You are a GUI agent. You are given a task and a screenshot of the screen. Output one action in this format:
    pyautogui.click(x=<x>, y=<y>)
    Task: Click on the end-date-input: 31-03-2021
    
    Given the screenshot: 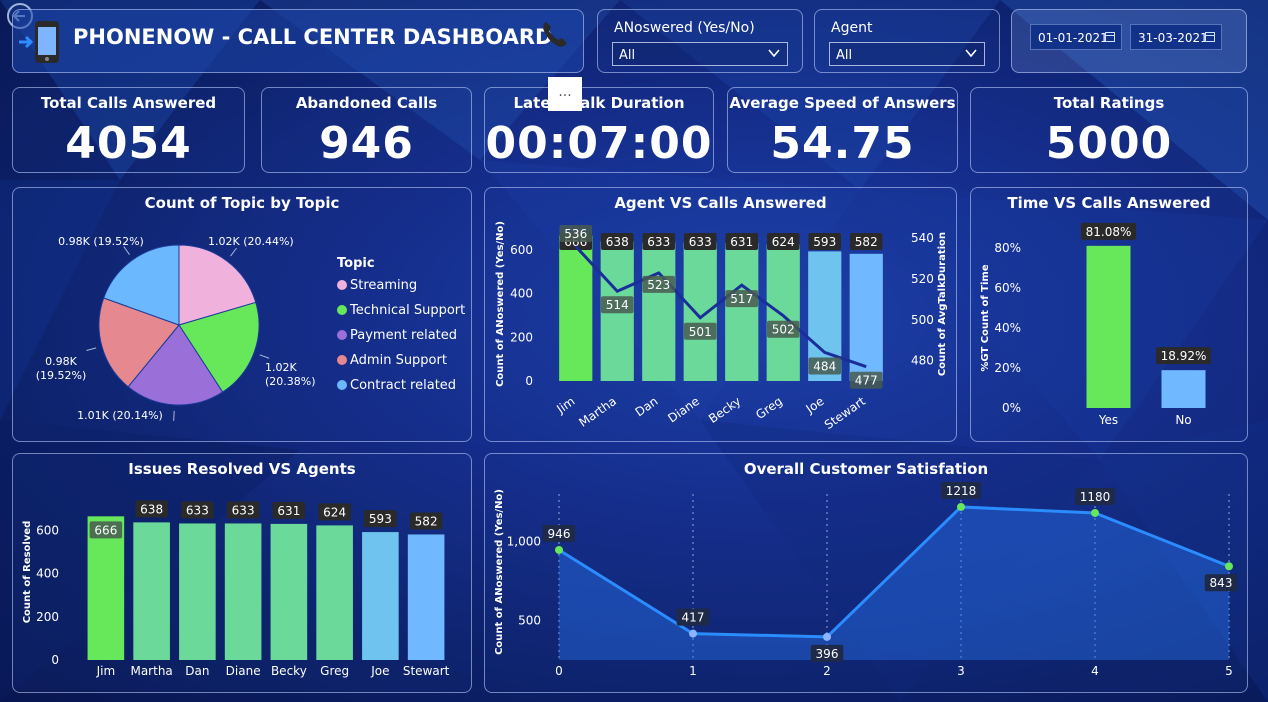 What is the action you would take?
    pyautogui.click(x=1176, y=37)
    